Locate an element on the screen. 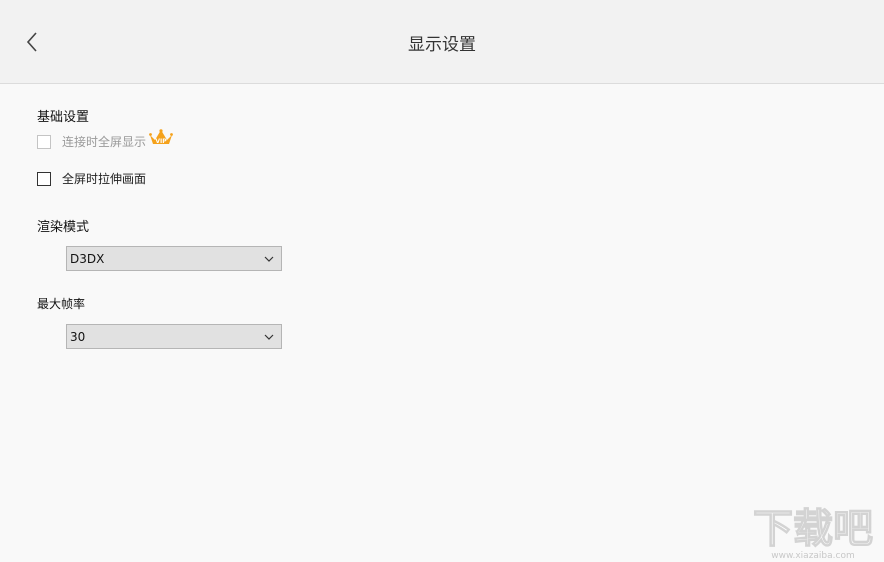 The height and width of the screenshot is (562, 884). watermark-url: www.xiazaiba.com is located at coordinates (813, 555).